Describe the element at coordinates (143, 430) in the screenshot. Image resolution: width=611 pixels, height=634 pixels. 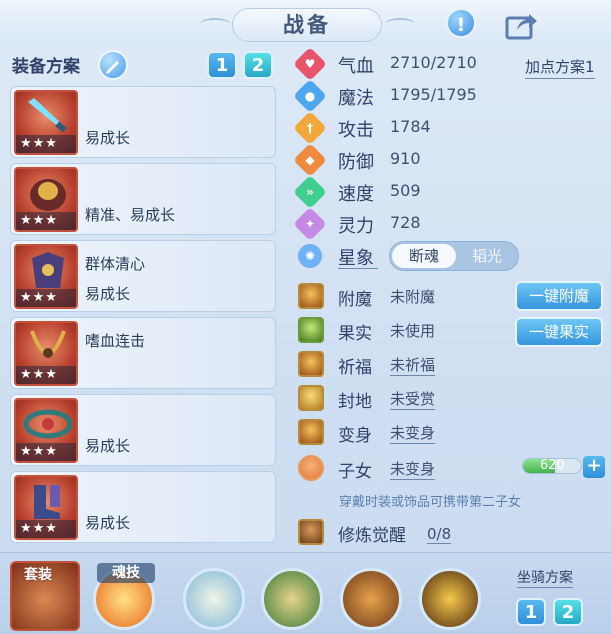
I see `equipment-slot-belt: ★★★ 易成长` at that location.